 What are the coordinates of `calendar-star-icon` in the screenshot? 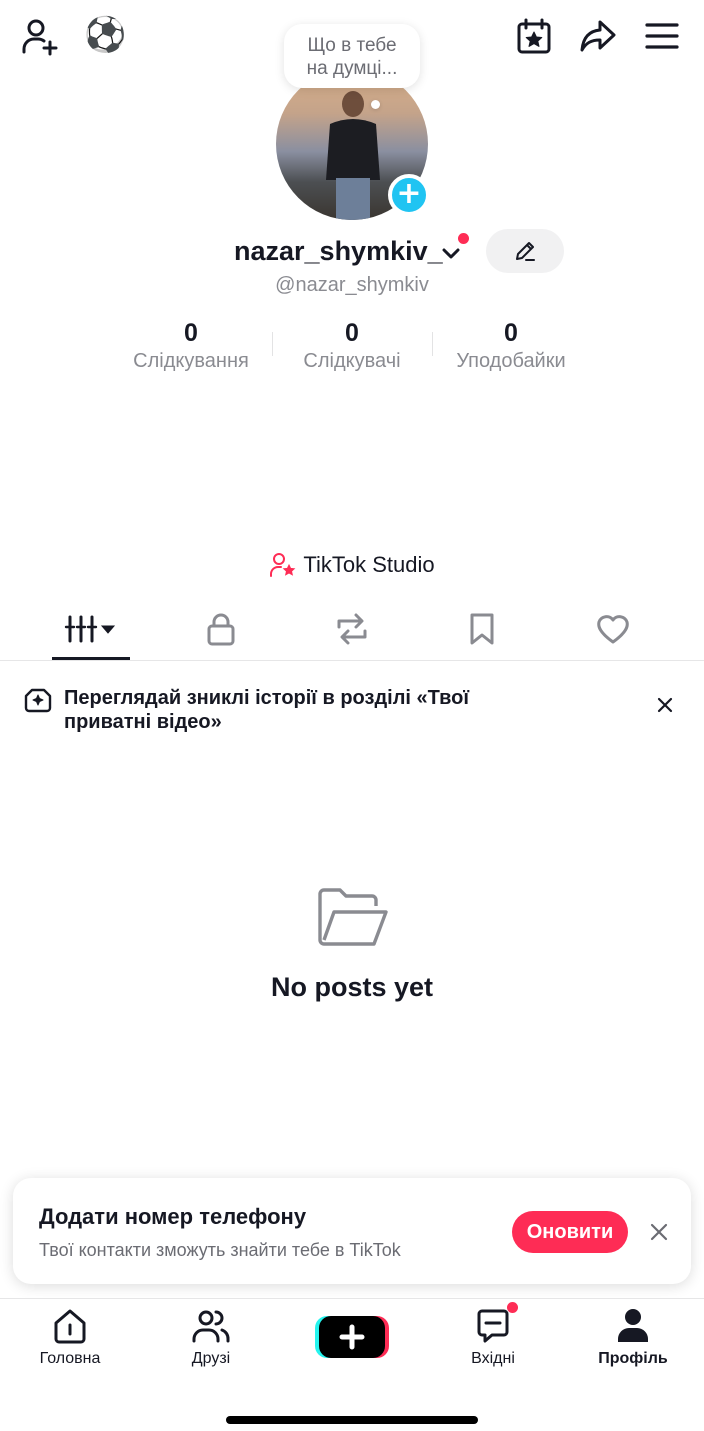 It's located at (534, 36).